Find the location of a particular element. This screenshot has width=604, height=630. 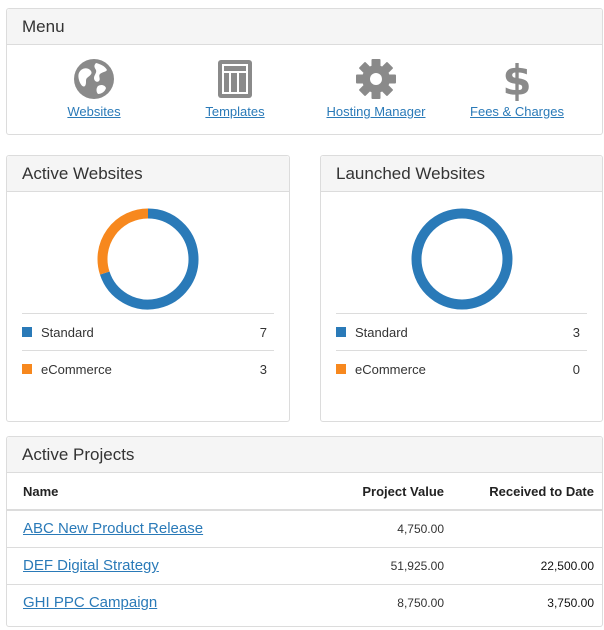

menu-item-templates: Templates is located at coordinates (235, 88).